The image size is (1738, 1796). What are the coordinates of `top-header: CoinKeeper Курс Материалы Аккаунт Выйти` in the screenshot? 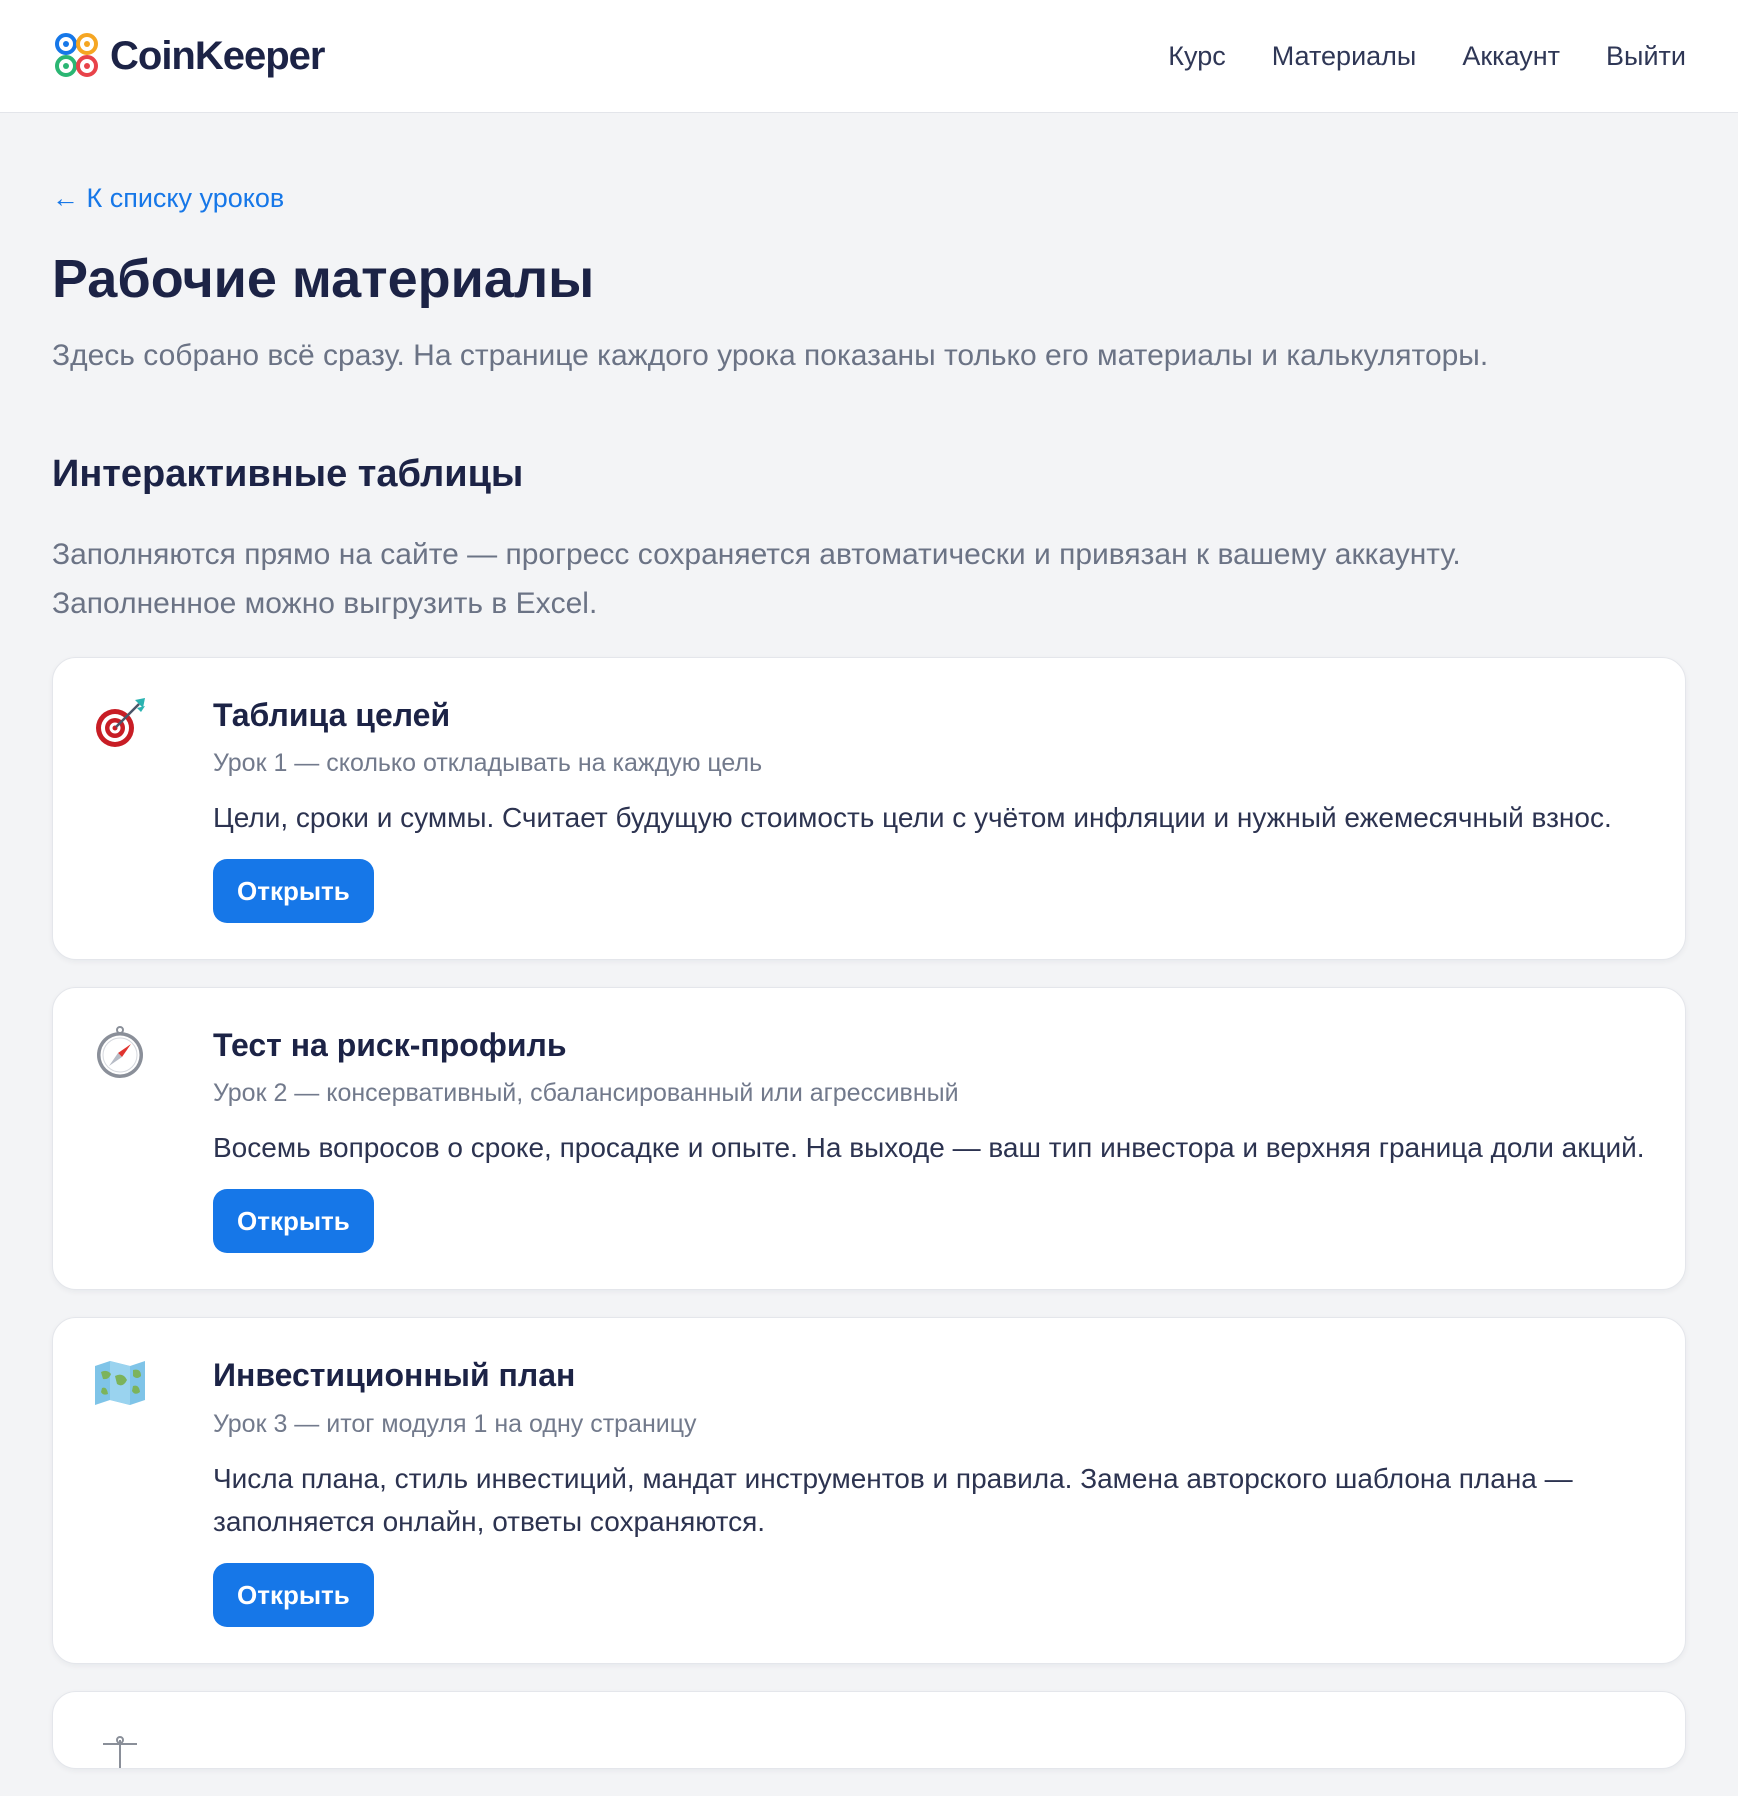 It's located at (869, 56).